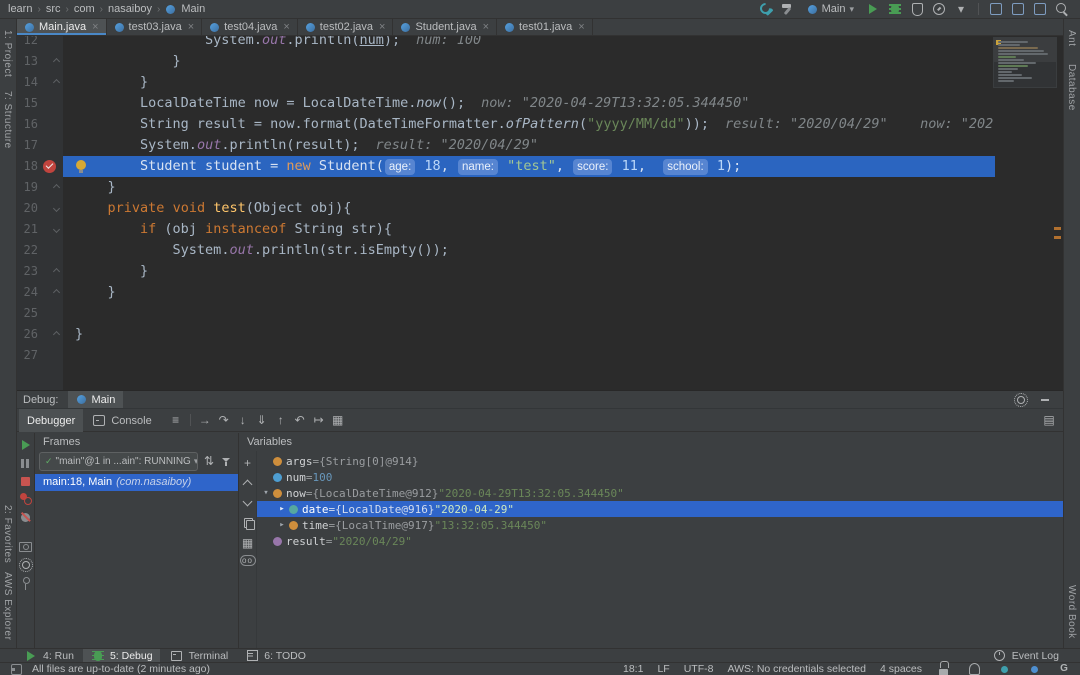 The image size is (1080, 675). What do you see at coordinates (281, 420) in the screenshot?
I see `step-out-icon: ↑` at bounding box center [281, 420].